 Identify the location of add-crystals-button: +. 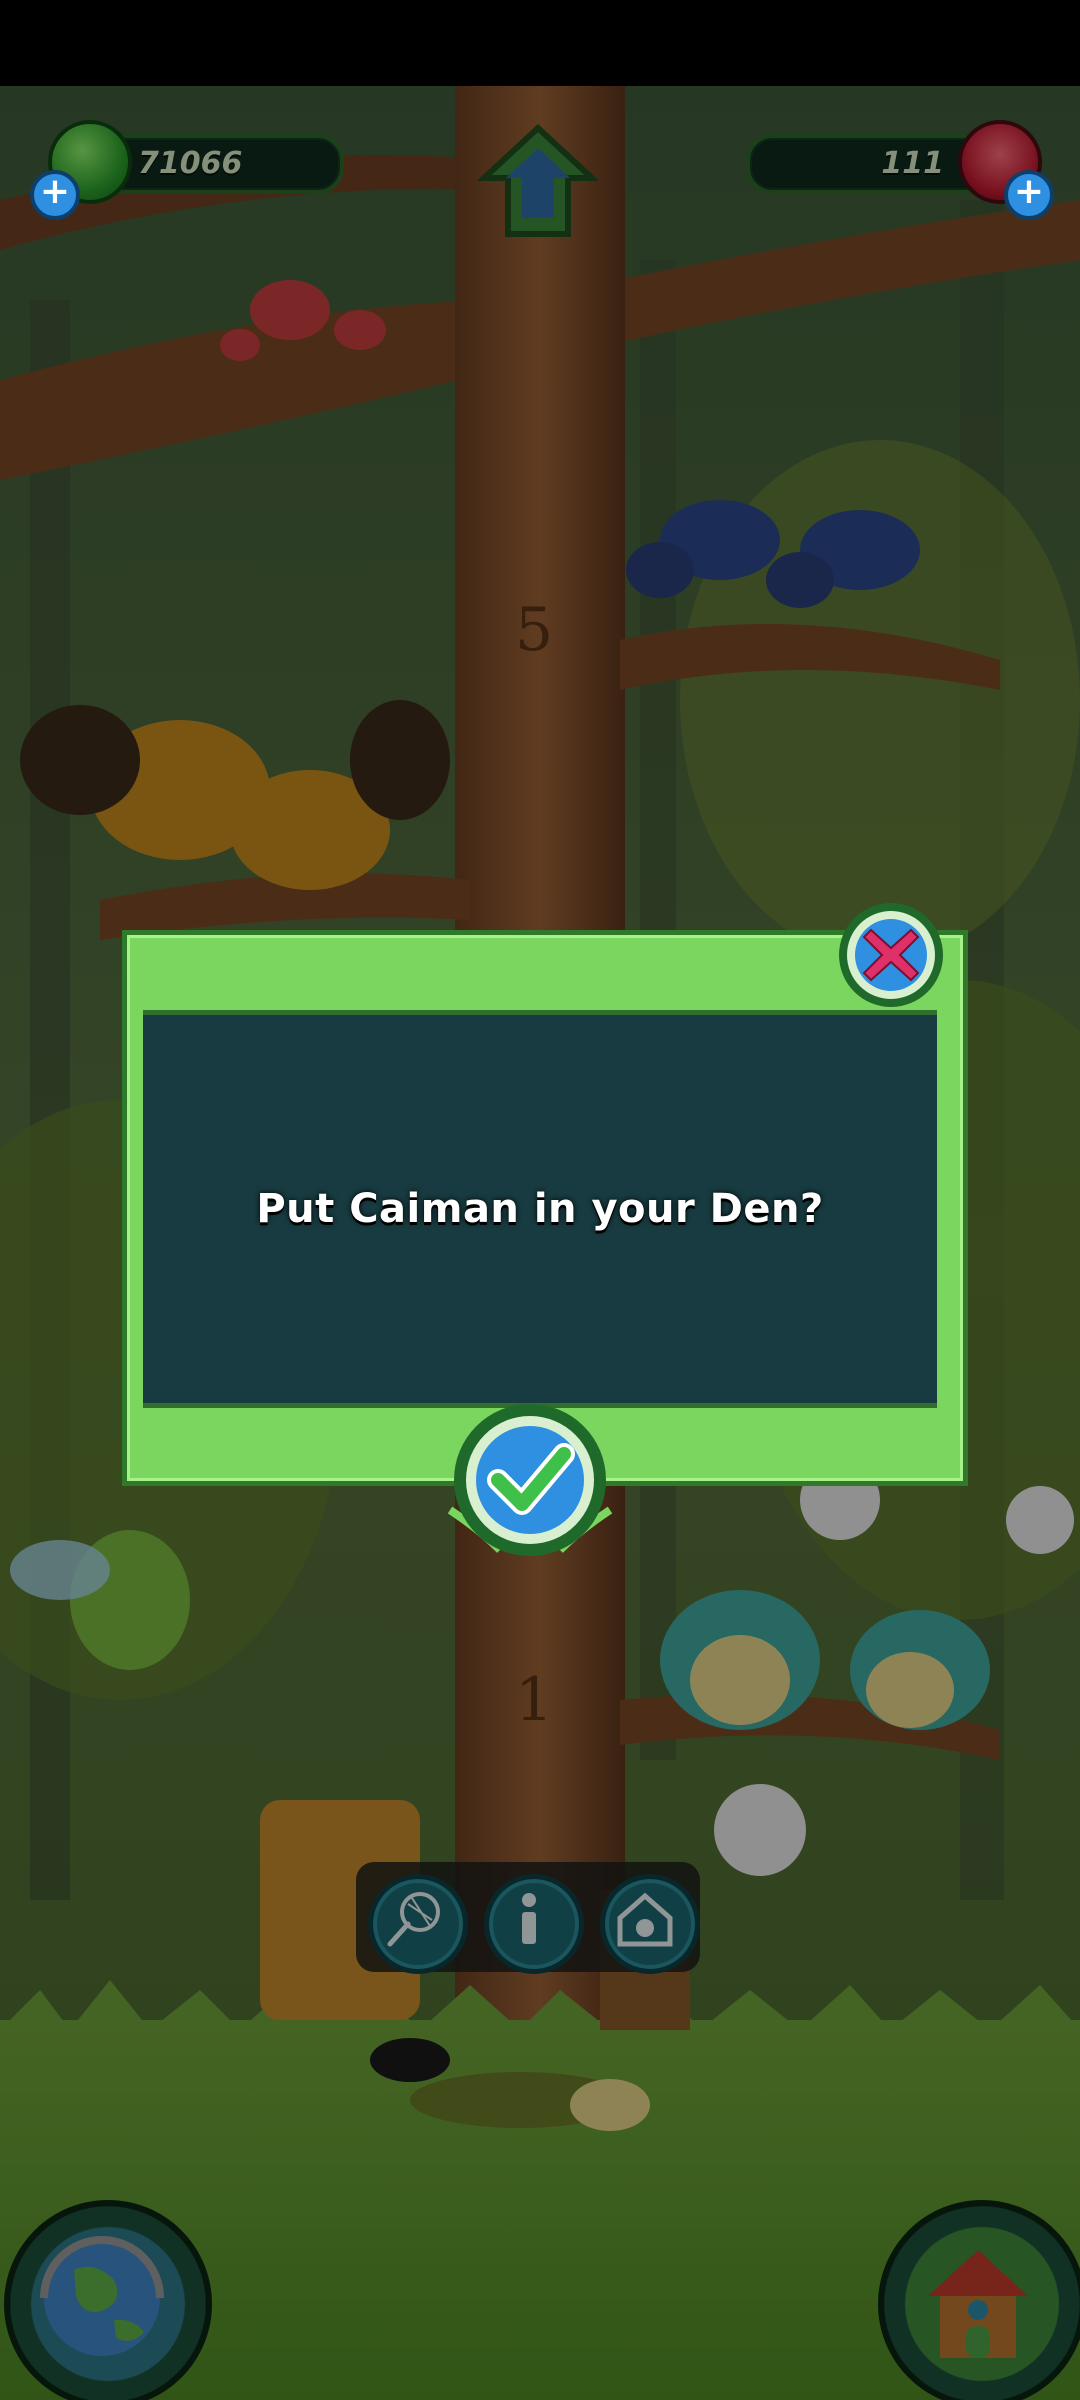
(1029, 195).